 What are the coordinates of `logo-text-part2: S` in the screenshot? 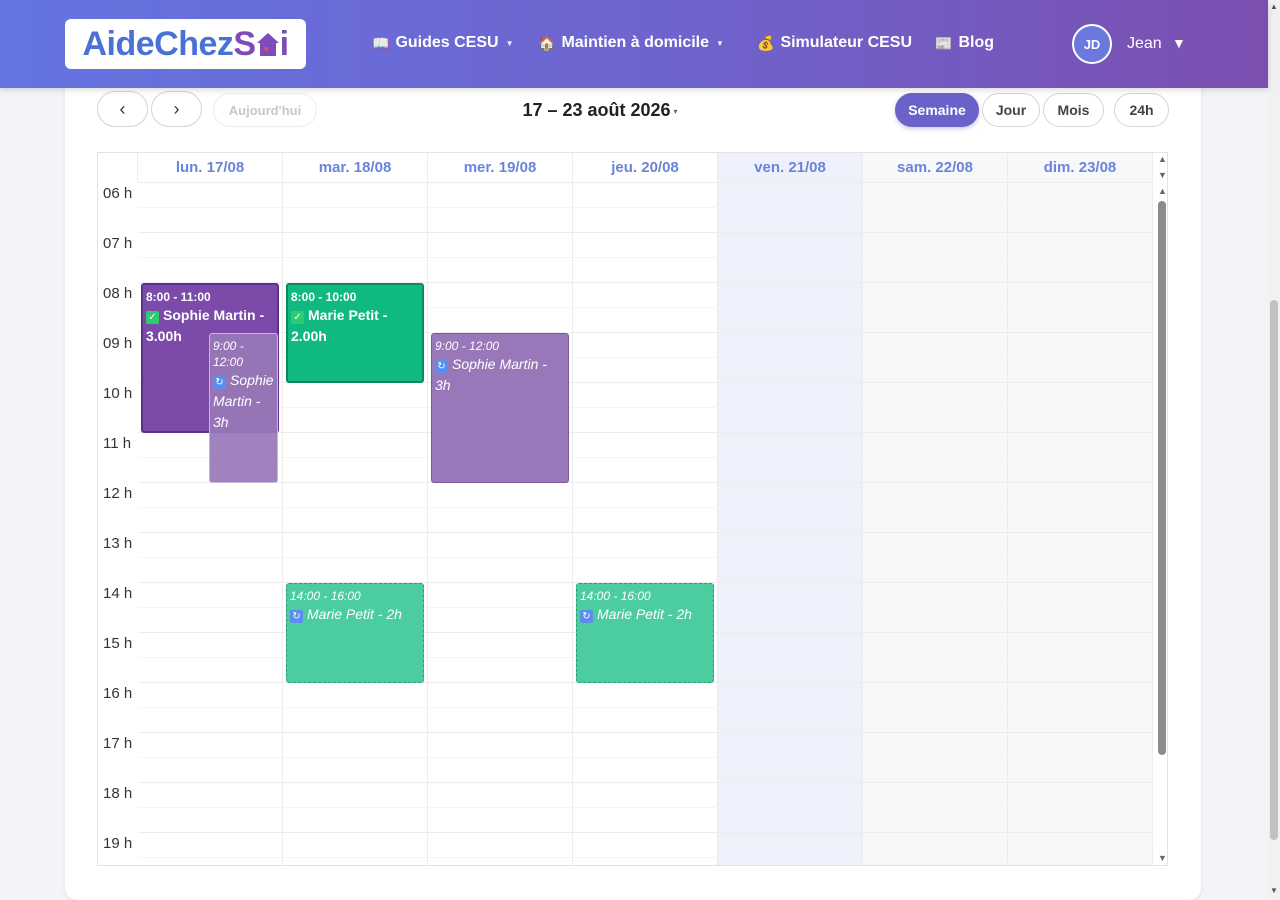 It's located at (244, 43).